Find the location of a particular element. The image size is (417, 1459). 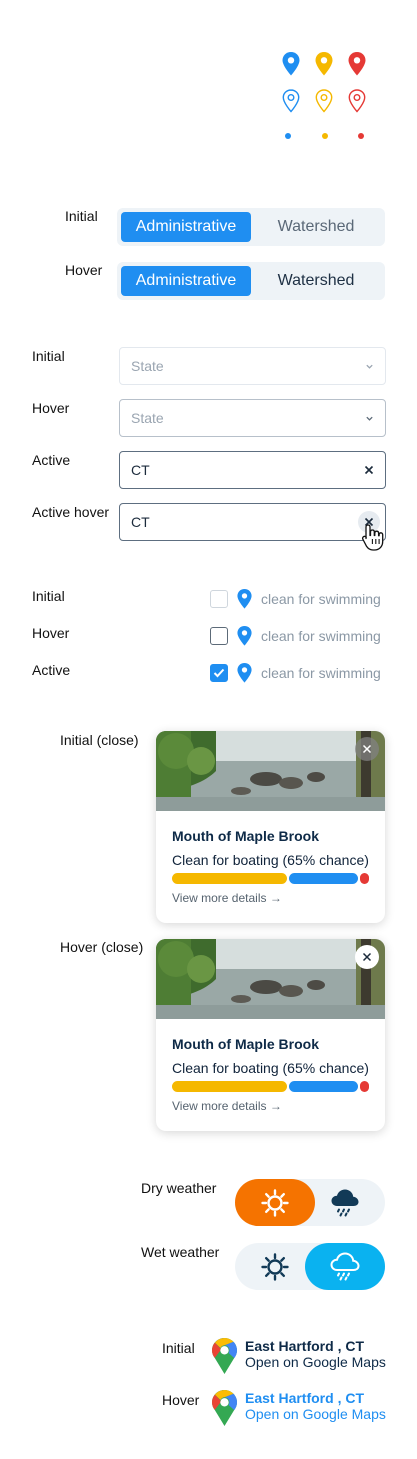

dot-red-icon is located at coordinates (361, 136).